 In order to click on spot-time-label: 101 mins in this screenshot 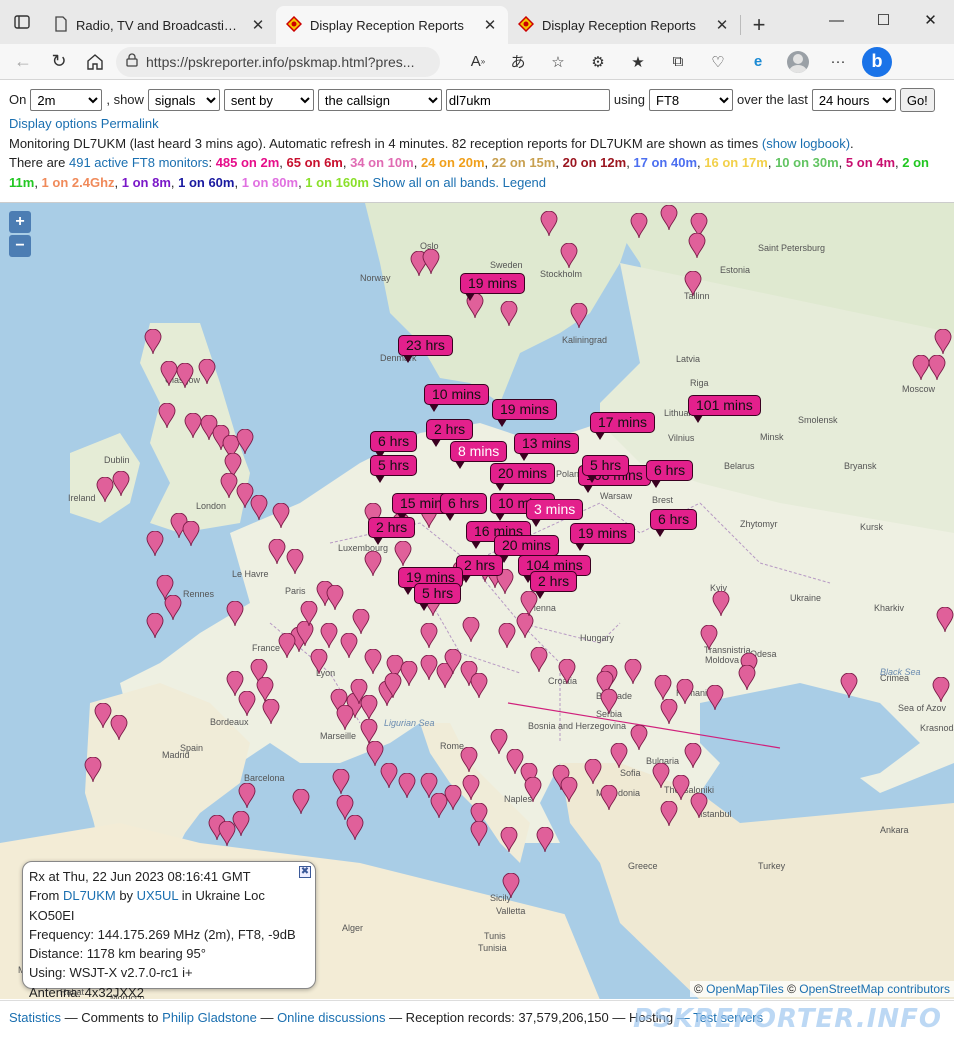, I will do `click(724, 409)`.